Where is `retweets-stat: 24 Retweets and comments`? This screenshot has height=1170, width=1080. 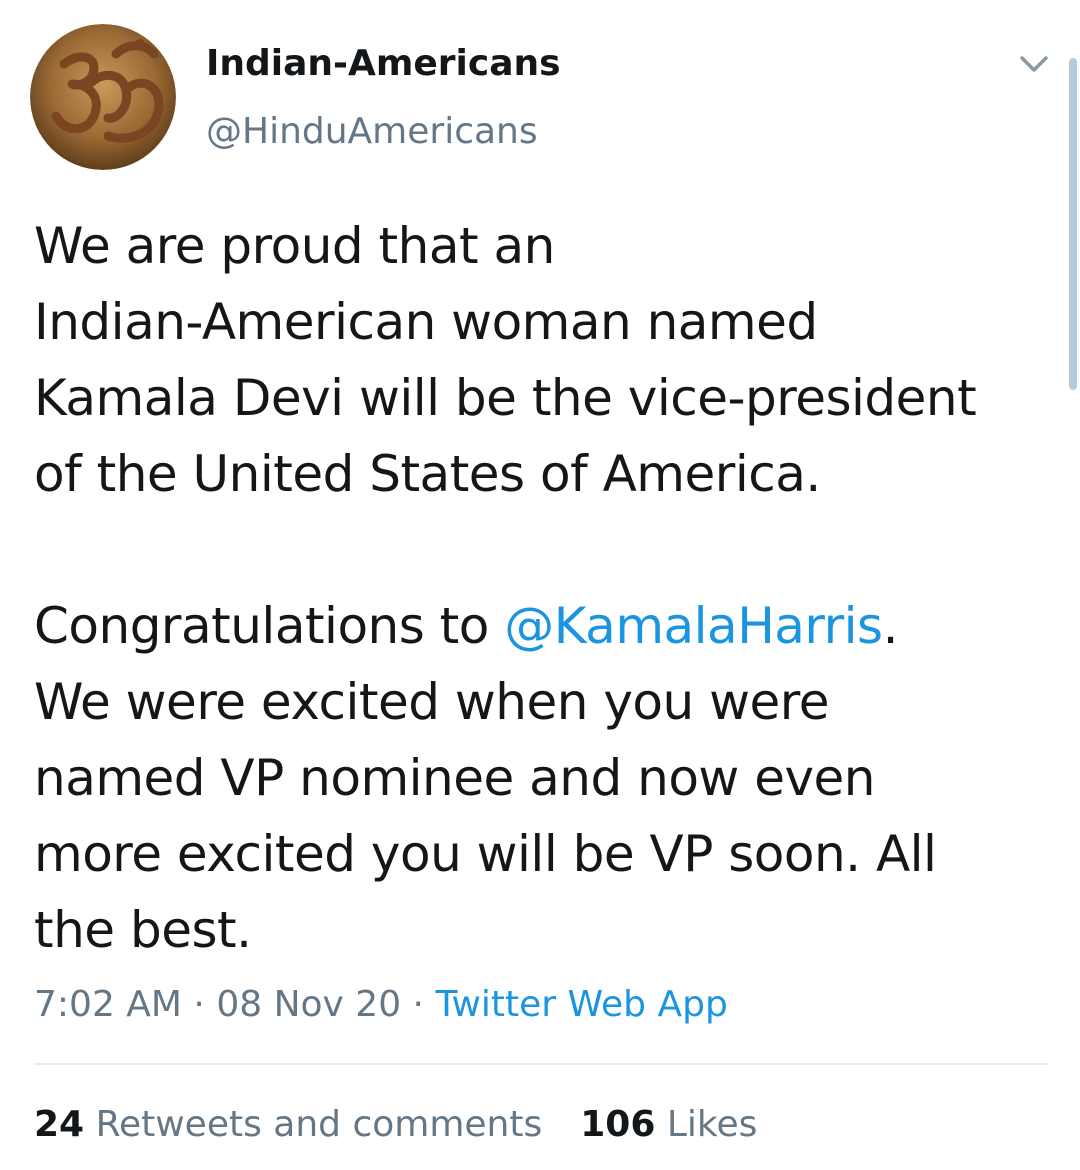 retweets-stat: 24 Retweets and comments is located at coordinates (288, 1124).